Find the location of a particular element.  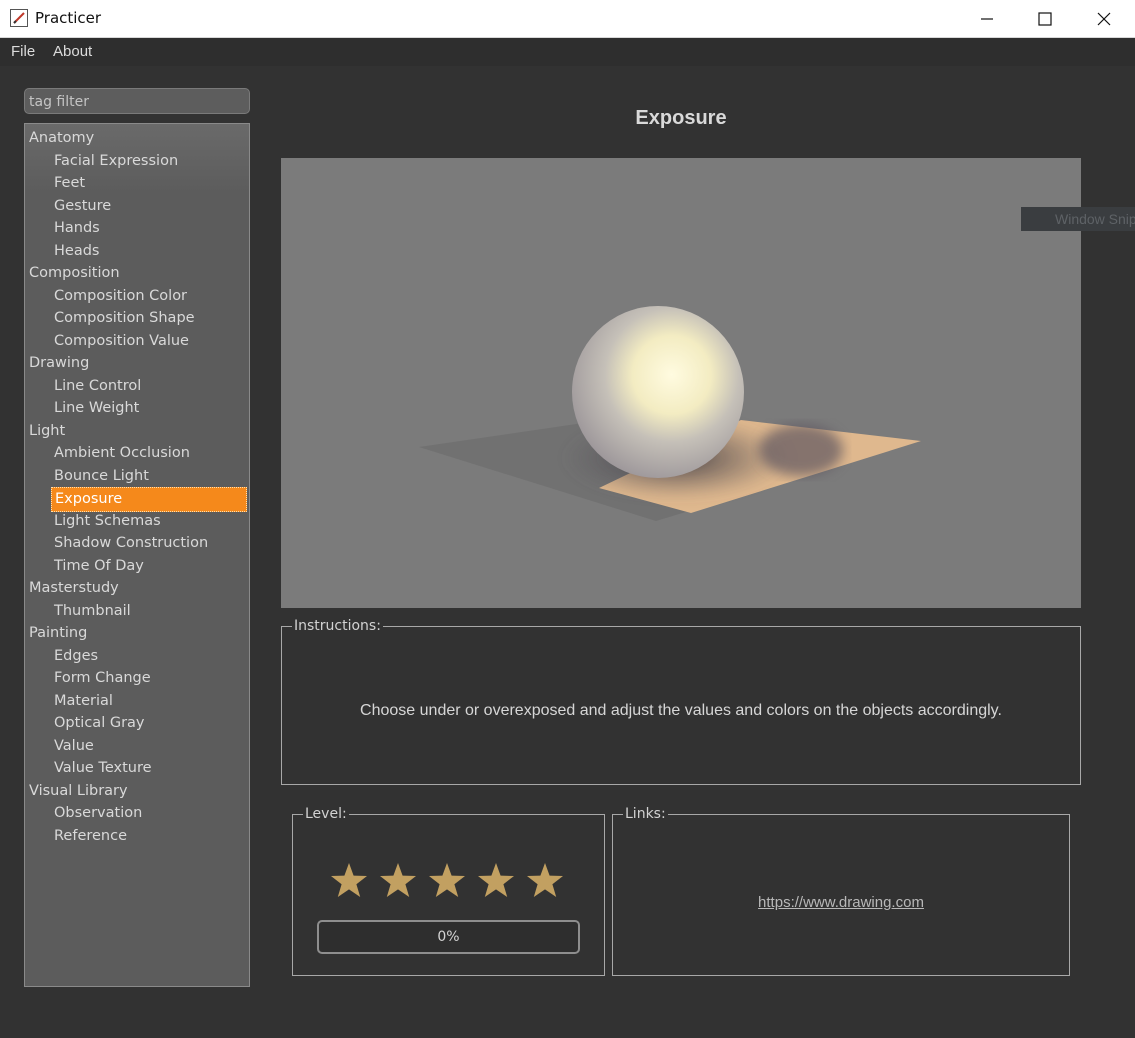

menu-file: File is located at coordinates (23, 51).